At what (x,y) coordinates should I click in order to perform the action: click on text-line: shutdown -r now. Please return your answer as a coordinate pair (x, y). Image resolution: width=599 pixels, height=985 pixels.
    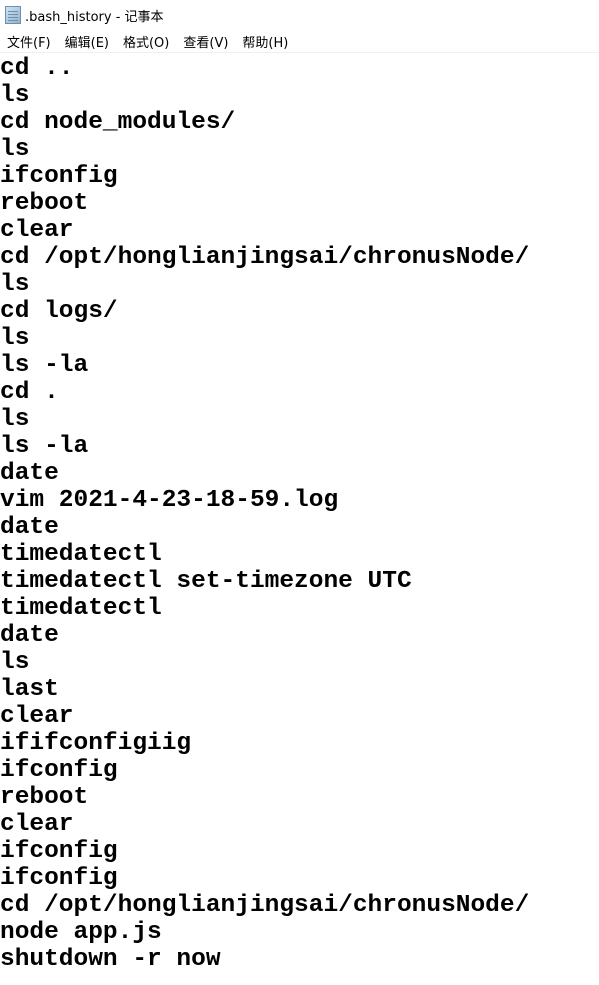
    Looking at the image, I should click on (110, 959).